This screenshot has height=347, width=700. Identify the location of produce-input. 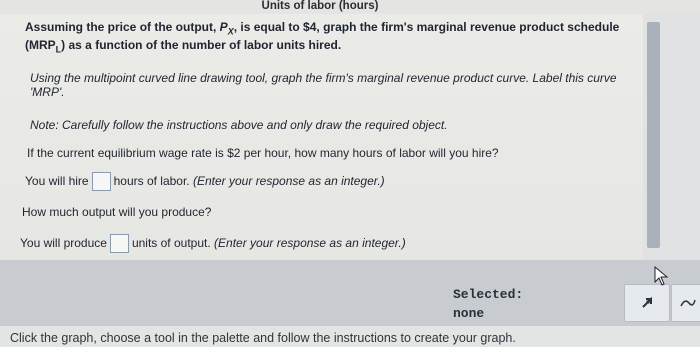
(119, 244).